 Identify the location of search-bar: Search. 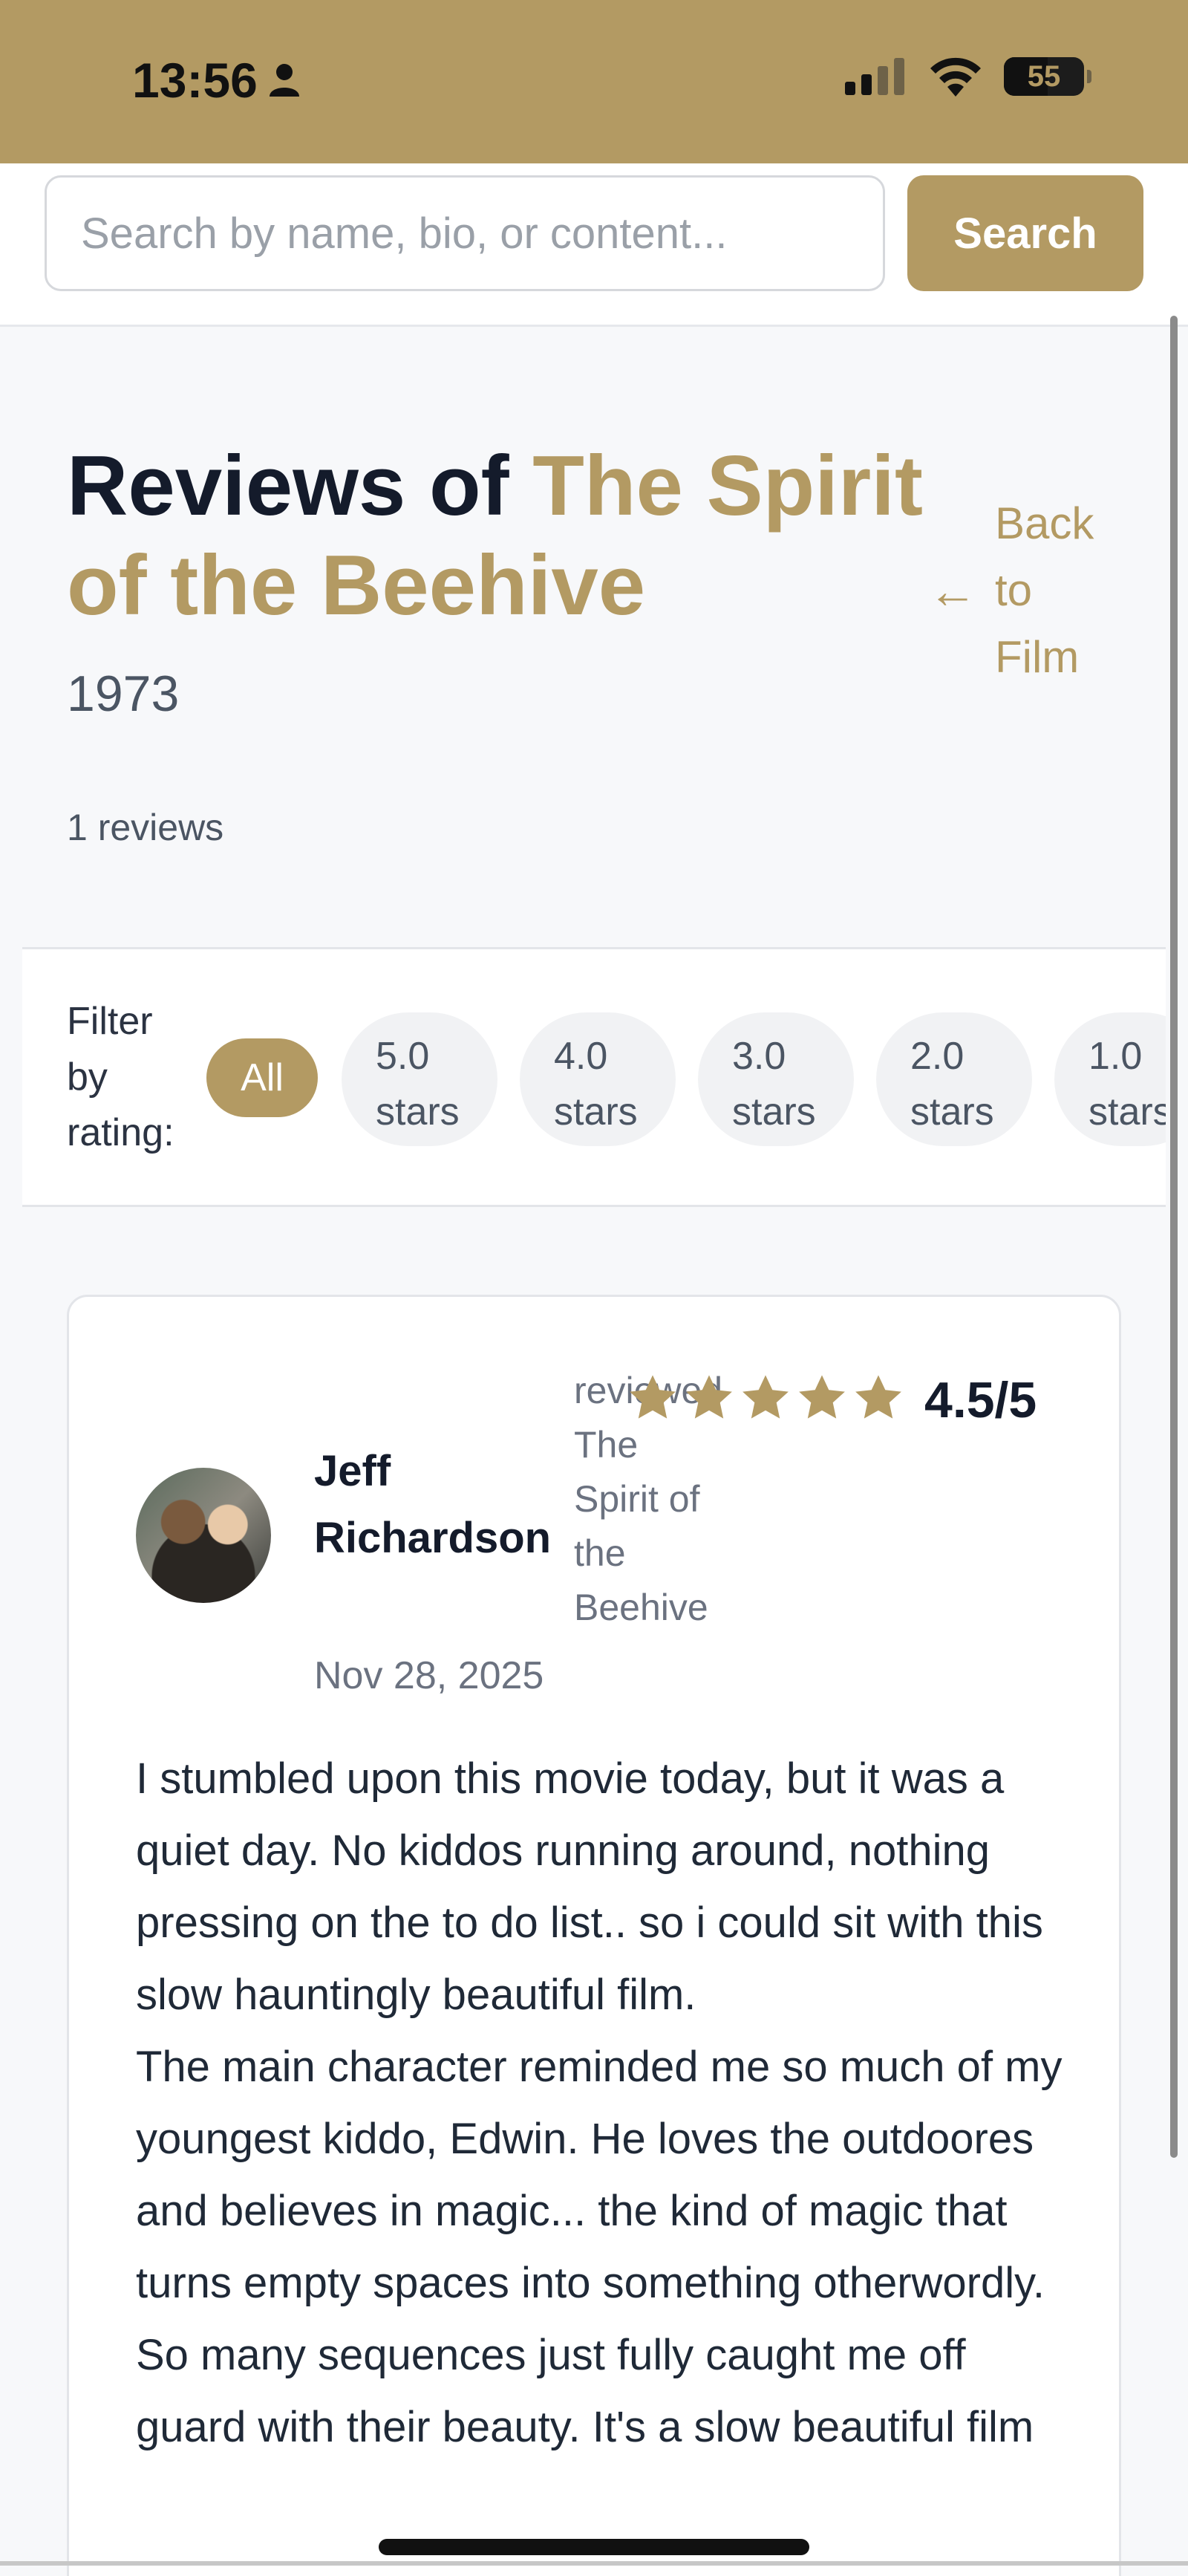
(594, 245).